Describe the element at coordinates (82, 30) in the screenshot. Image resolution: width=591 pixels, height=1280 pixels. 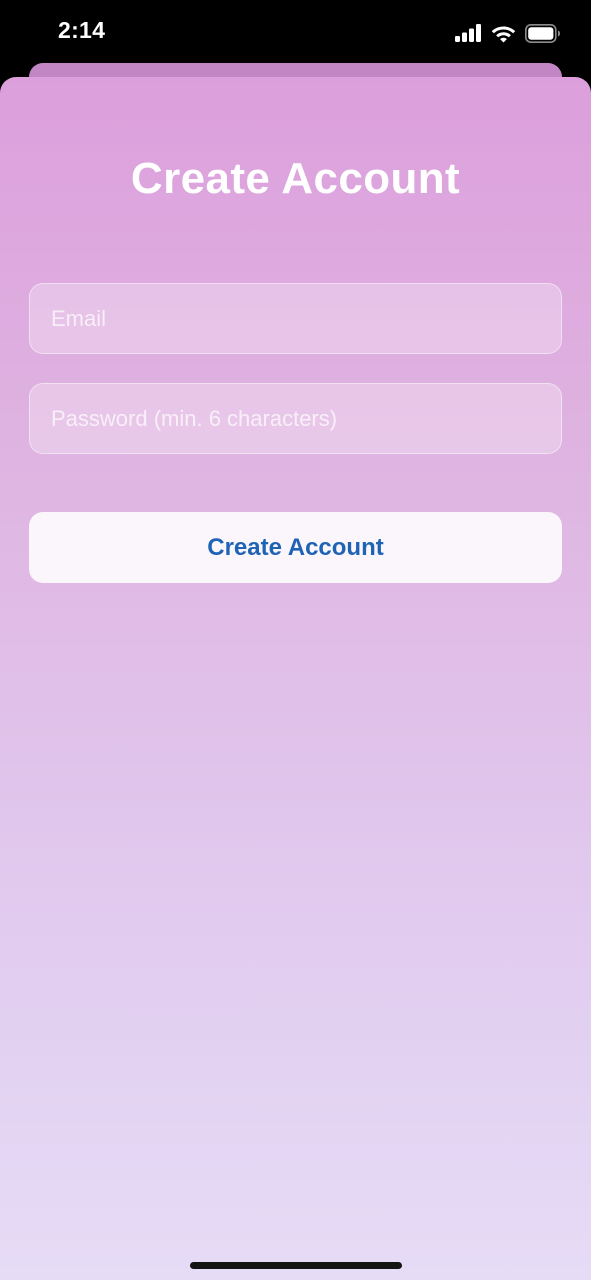
I see `status-time: 2:14` at that location.